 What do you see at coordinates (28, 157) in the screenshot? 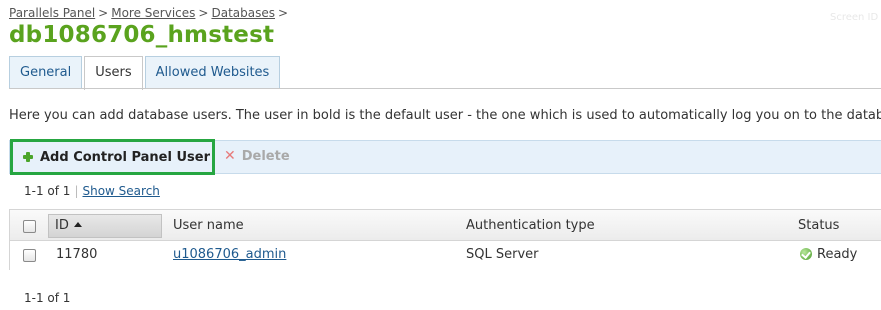
I see `plus-icon` at bounding box center [28, 157].